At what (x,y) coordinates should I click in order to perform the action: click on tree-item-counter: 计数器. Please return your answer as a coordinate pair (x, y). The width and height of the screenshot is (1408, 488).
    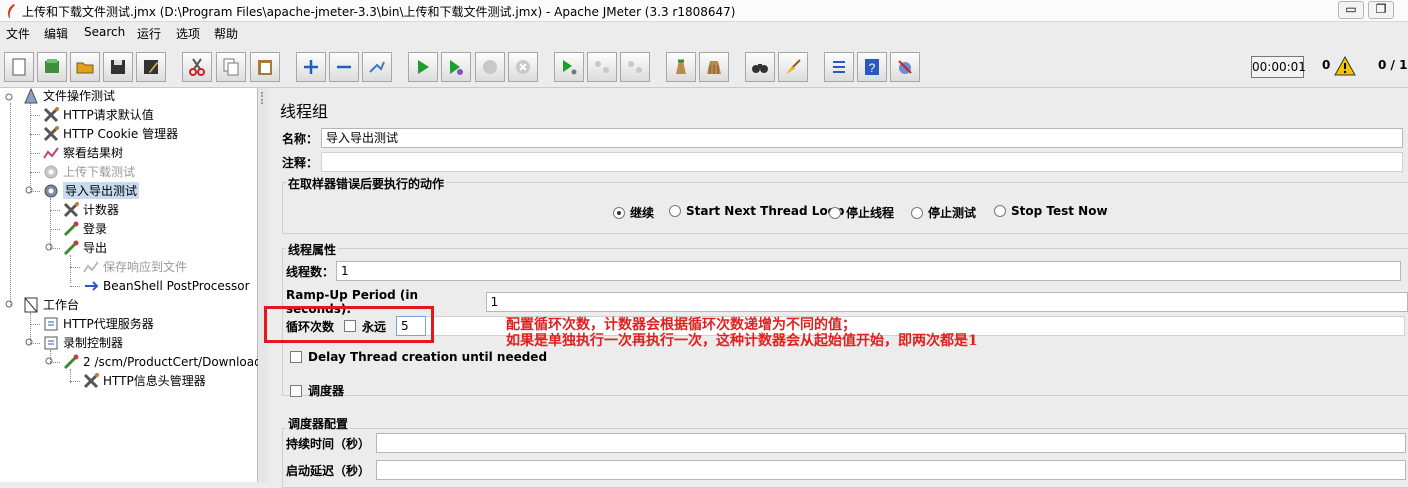
    Looking at the image, I should click on (90, 209).